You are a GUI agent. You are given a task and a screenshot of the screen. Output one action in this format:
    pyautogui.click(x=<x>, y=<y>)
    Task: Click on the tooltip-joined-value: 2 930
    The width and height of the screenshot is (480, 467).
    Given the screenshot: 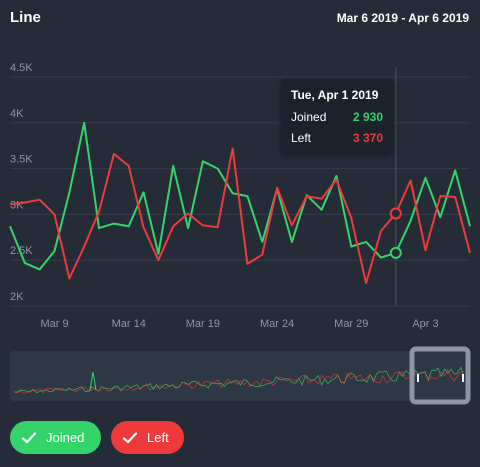 What is the action you would take?
    pyautogui.click(x=367, y=117)
    